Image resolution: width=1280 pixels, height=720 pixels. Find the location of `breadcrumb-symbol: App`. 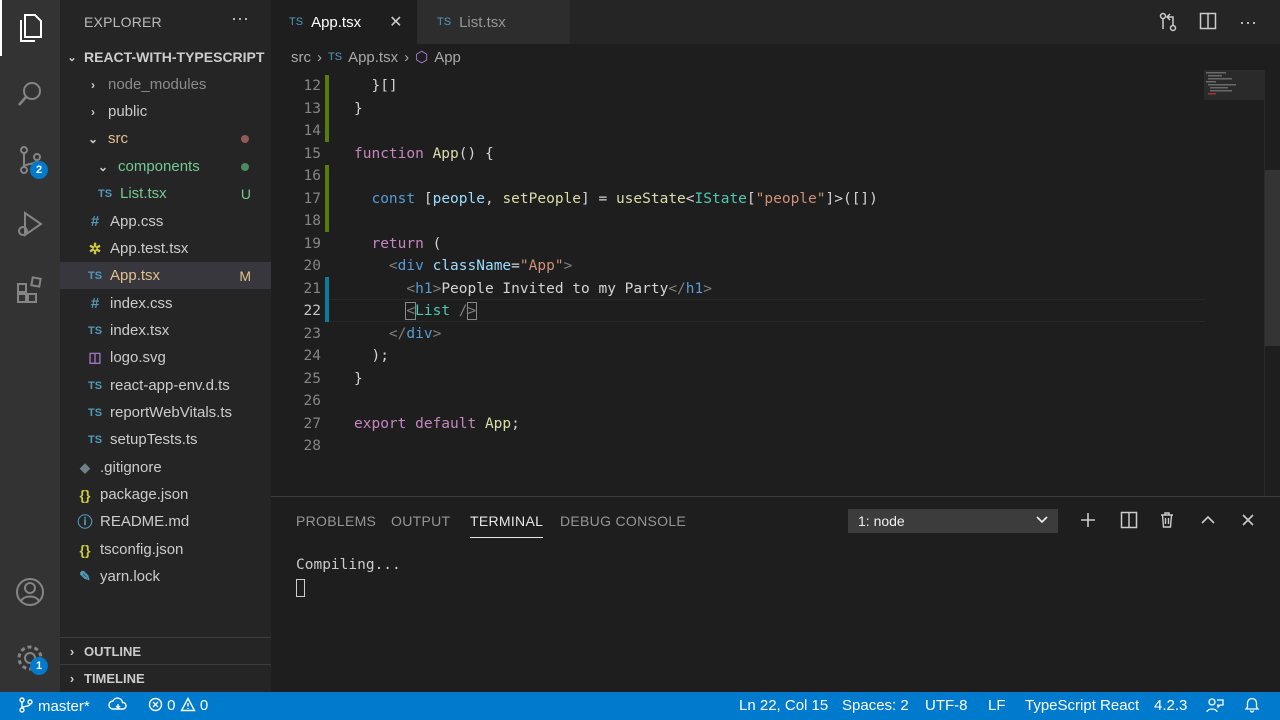

breadcrumb-symbol: App is located at coordinates (447, 57).